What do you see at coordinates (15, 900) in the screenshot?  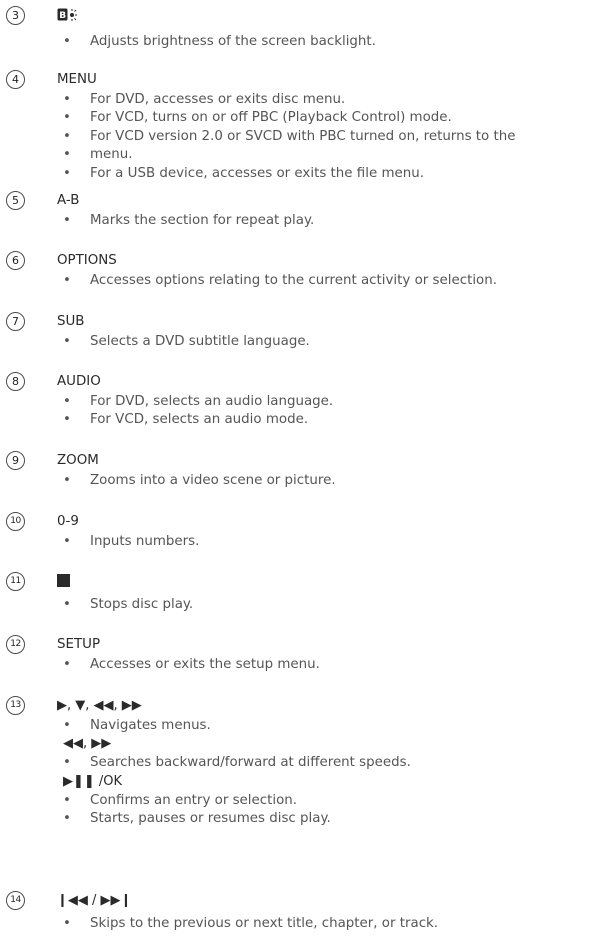 I see `item-number: 14` at bounding box center [15, 900].